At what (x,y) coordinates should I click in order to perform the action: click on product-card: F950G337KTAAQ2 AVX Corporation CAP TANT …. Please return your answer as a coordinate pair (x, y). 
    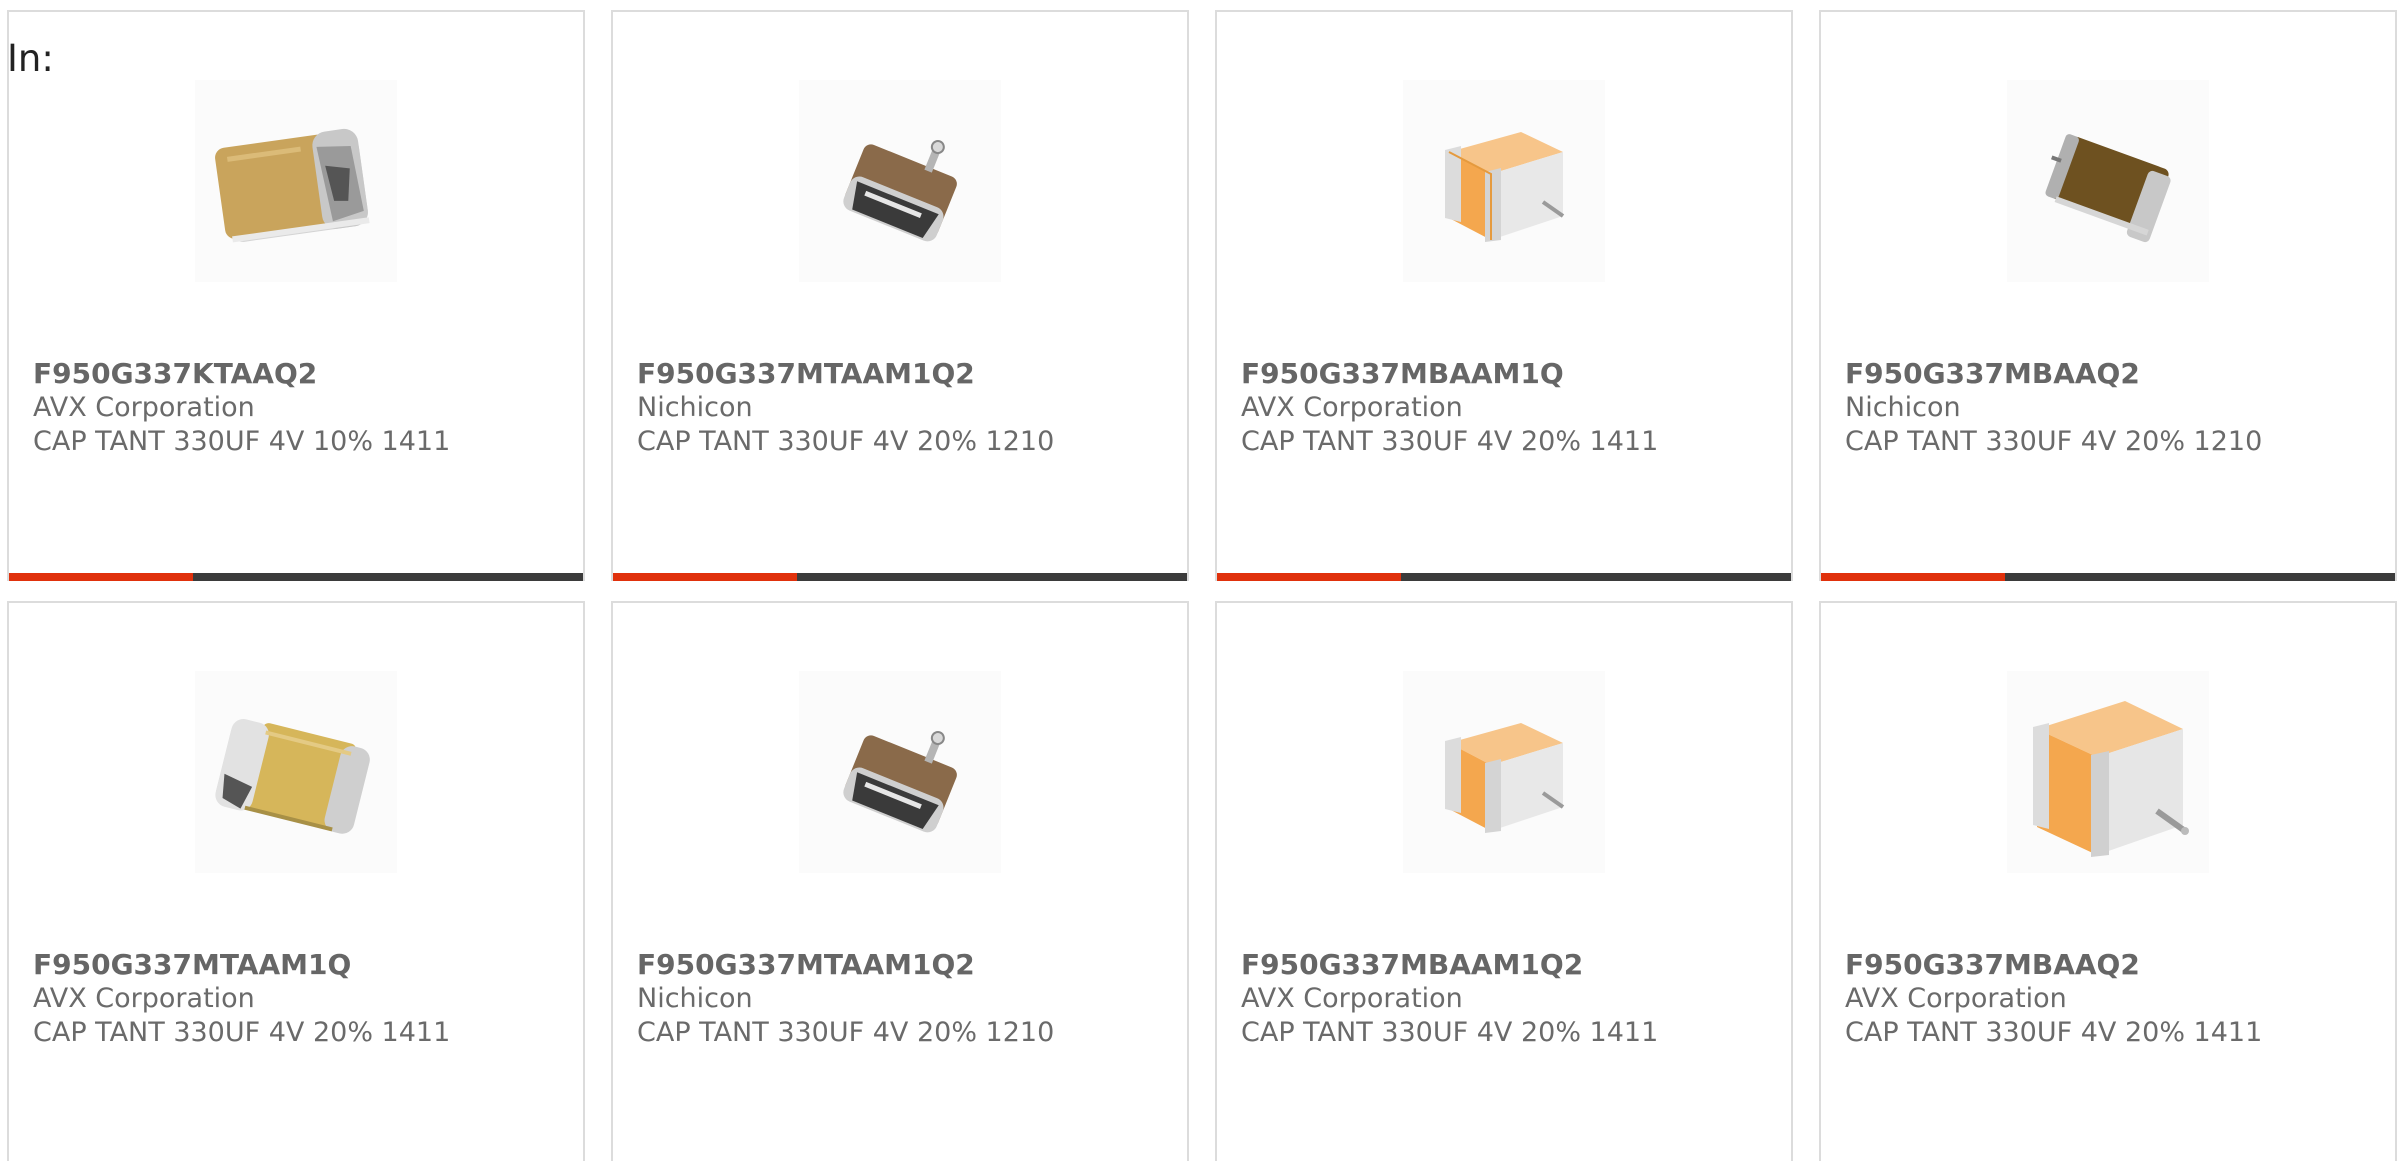
    Looking at the image, I should click on (296, 295).